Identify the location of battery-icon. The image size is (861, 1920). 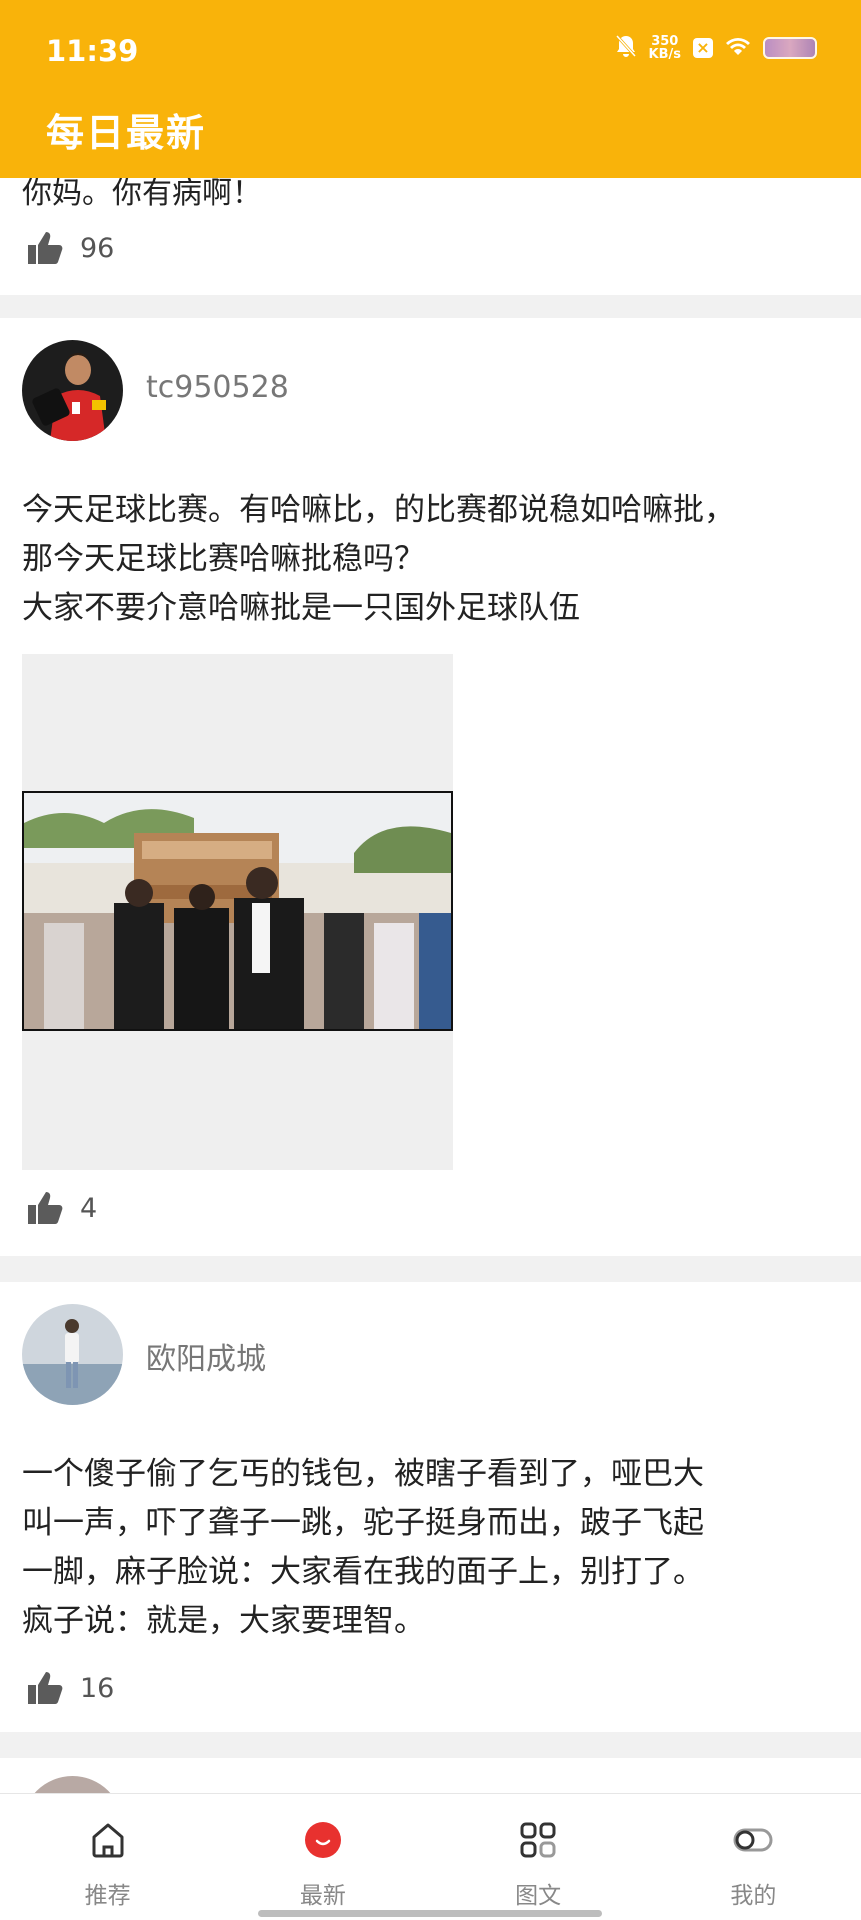
(790, 48).